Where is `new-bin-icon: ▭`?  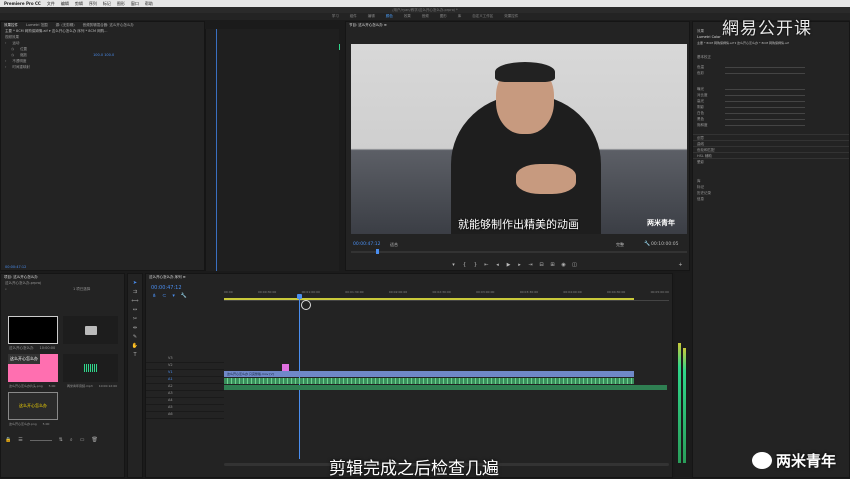 new-bin-icon: ▭ is located at coordinates (82, 440).